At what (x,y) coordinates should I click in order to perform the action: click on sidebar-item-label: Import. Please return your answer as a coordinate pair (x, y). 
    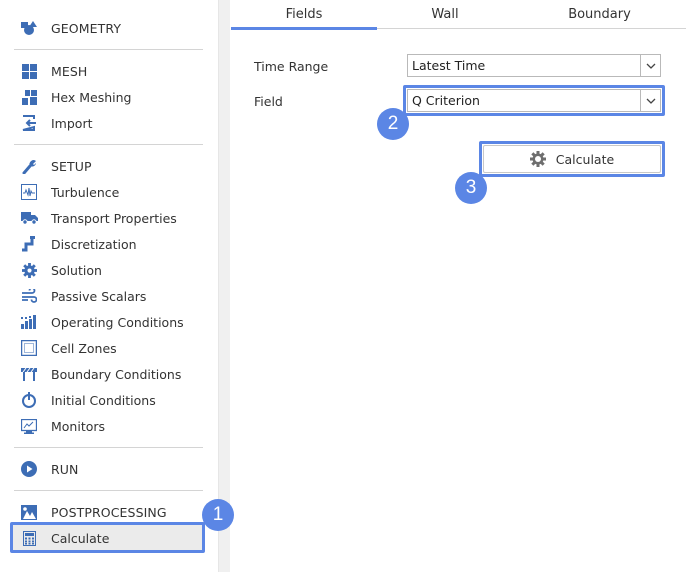
    Looking at the image, I should click on (72, 123).